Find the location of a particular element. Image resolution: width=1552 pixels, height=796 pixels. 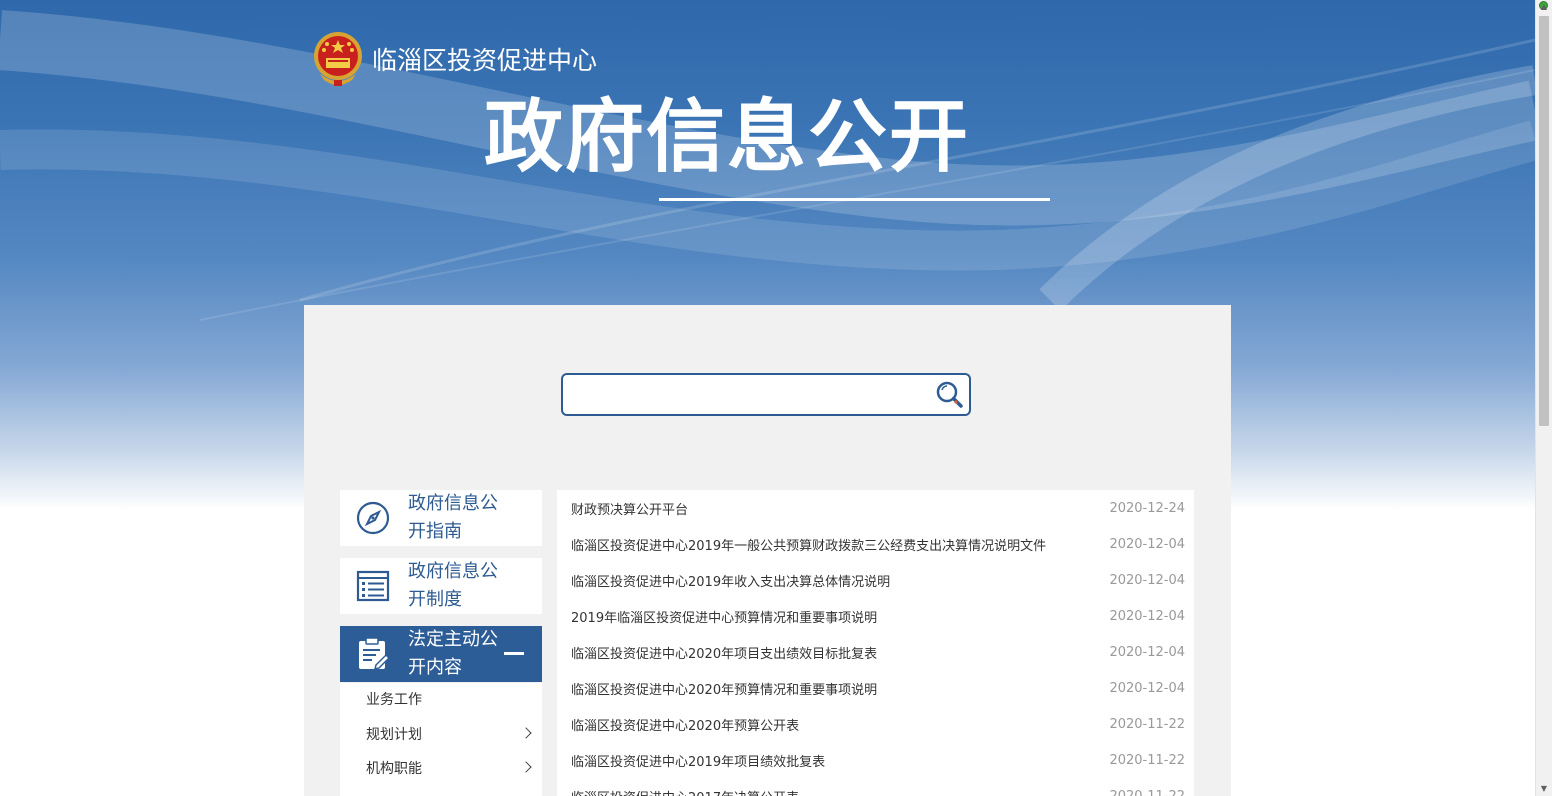

sidebar-item-content: 法定主动公开内容 is located at coordinates (441, 654).